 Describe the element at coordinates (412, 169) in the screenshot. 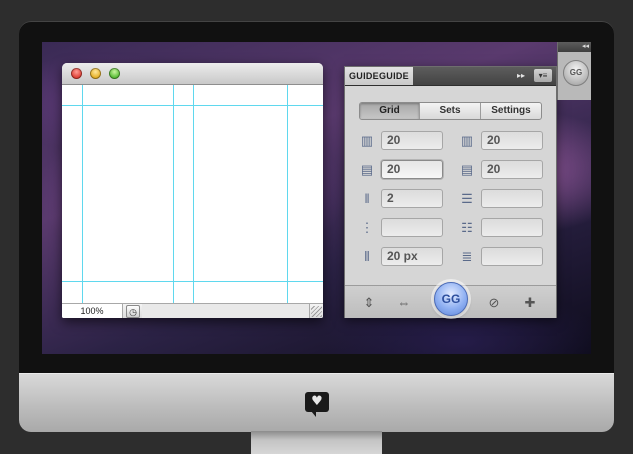

I see `top-margin-field: 20` at that location.